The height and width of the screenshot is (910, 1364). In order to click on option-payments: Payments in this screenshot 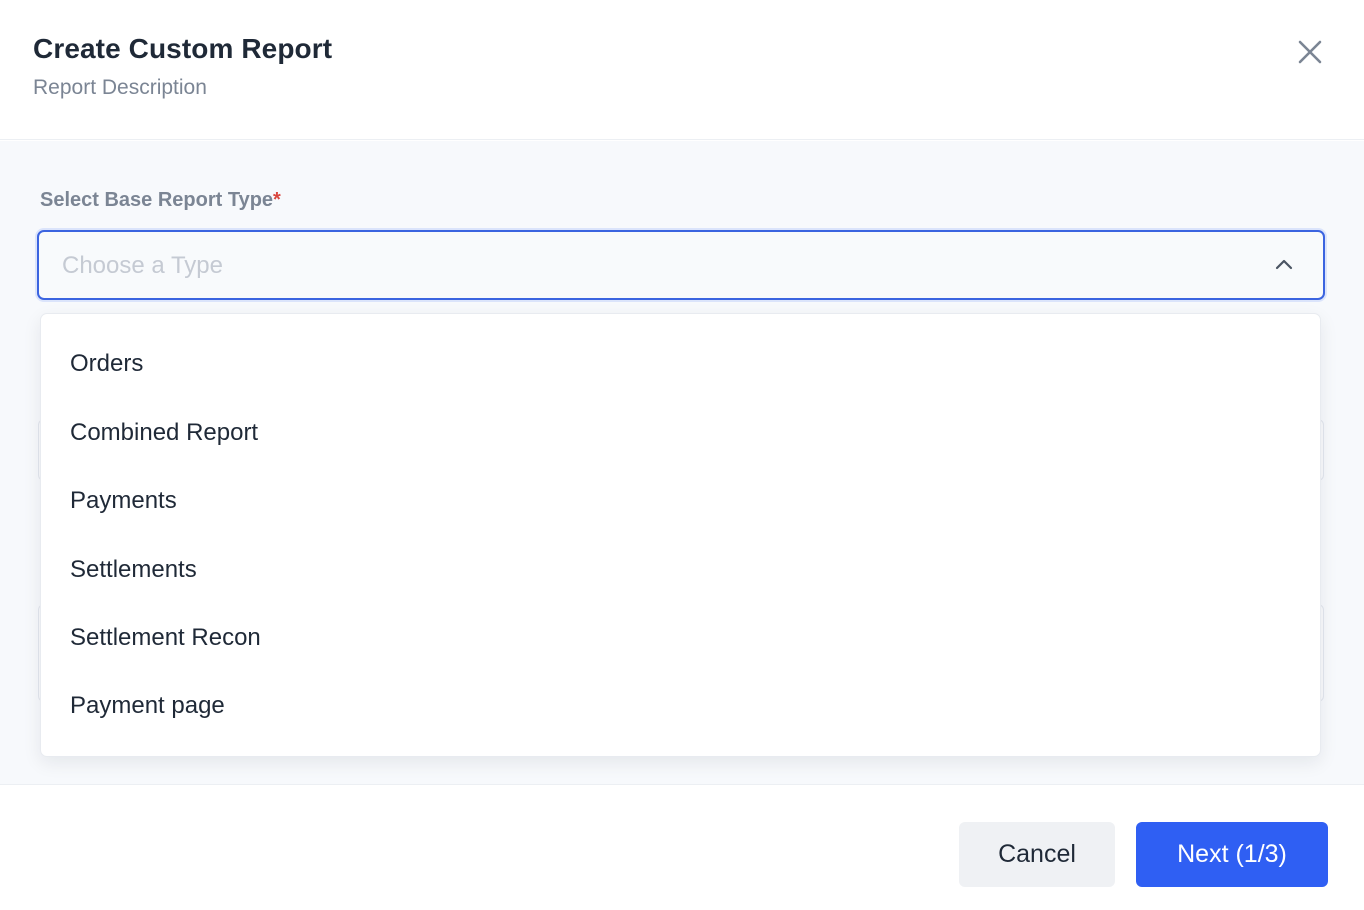, I will do `click(680, 501)`.